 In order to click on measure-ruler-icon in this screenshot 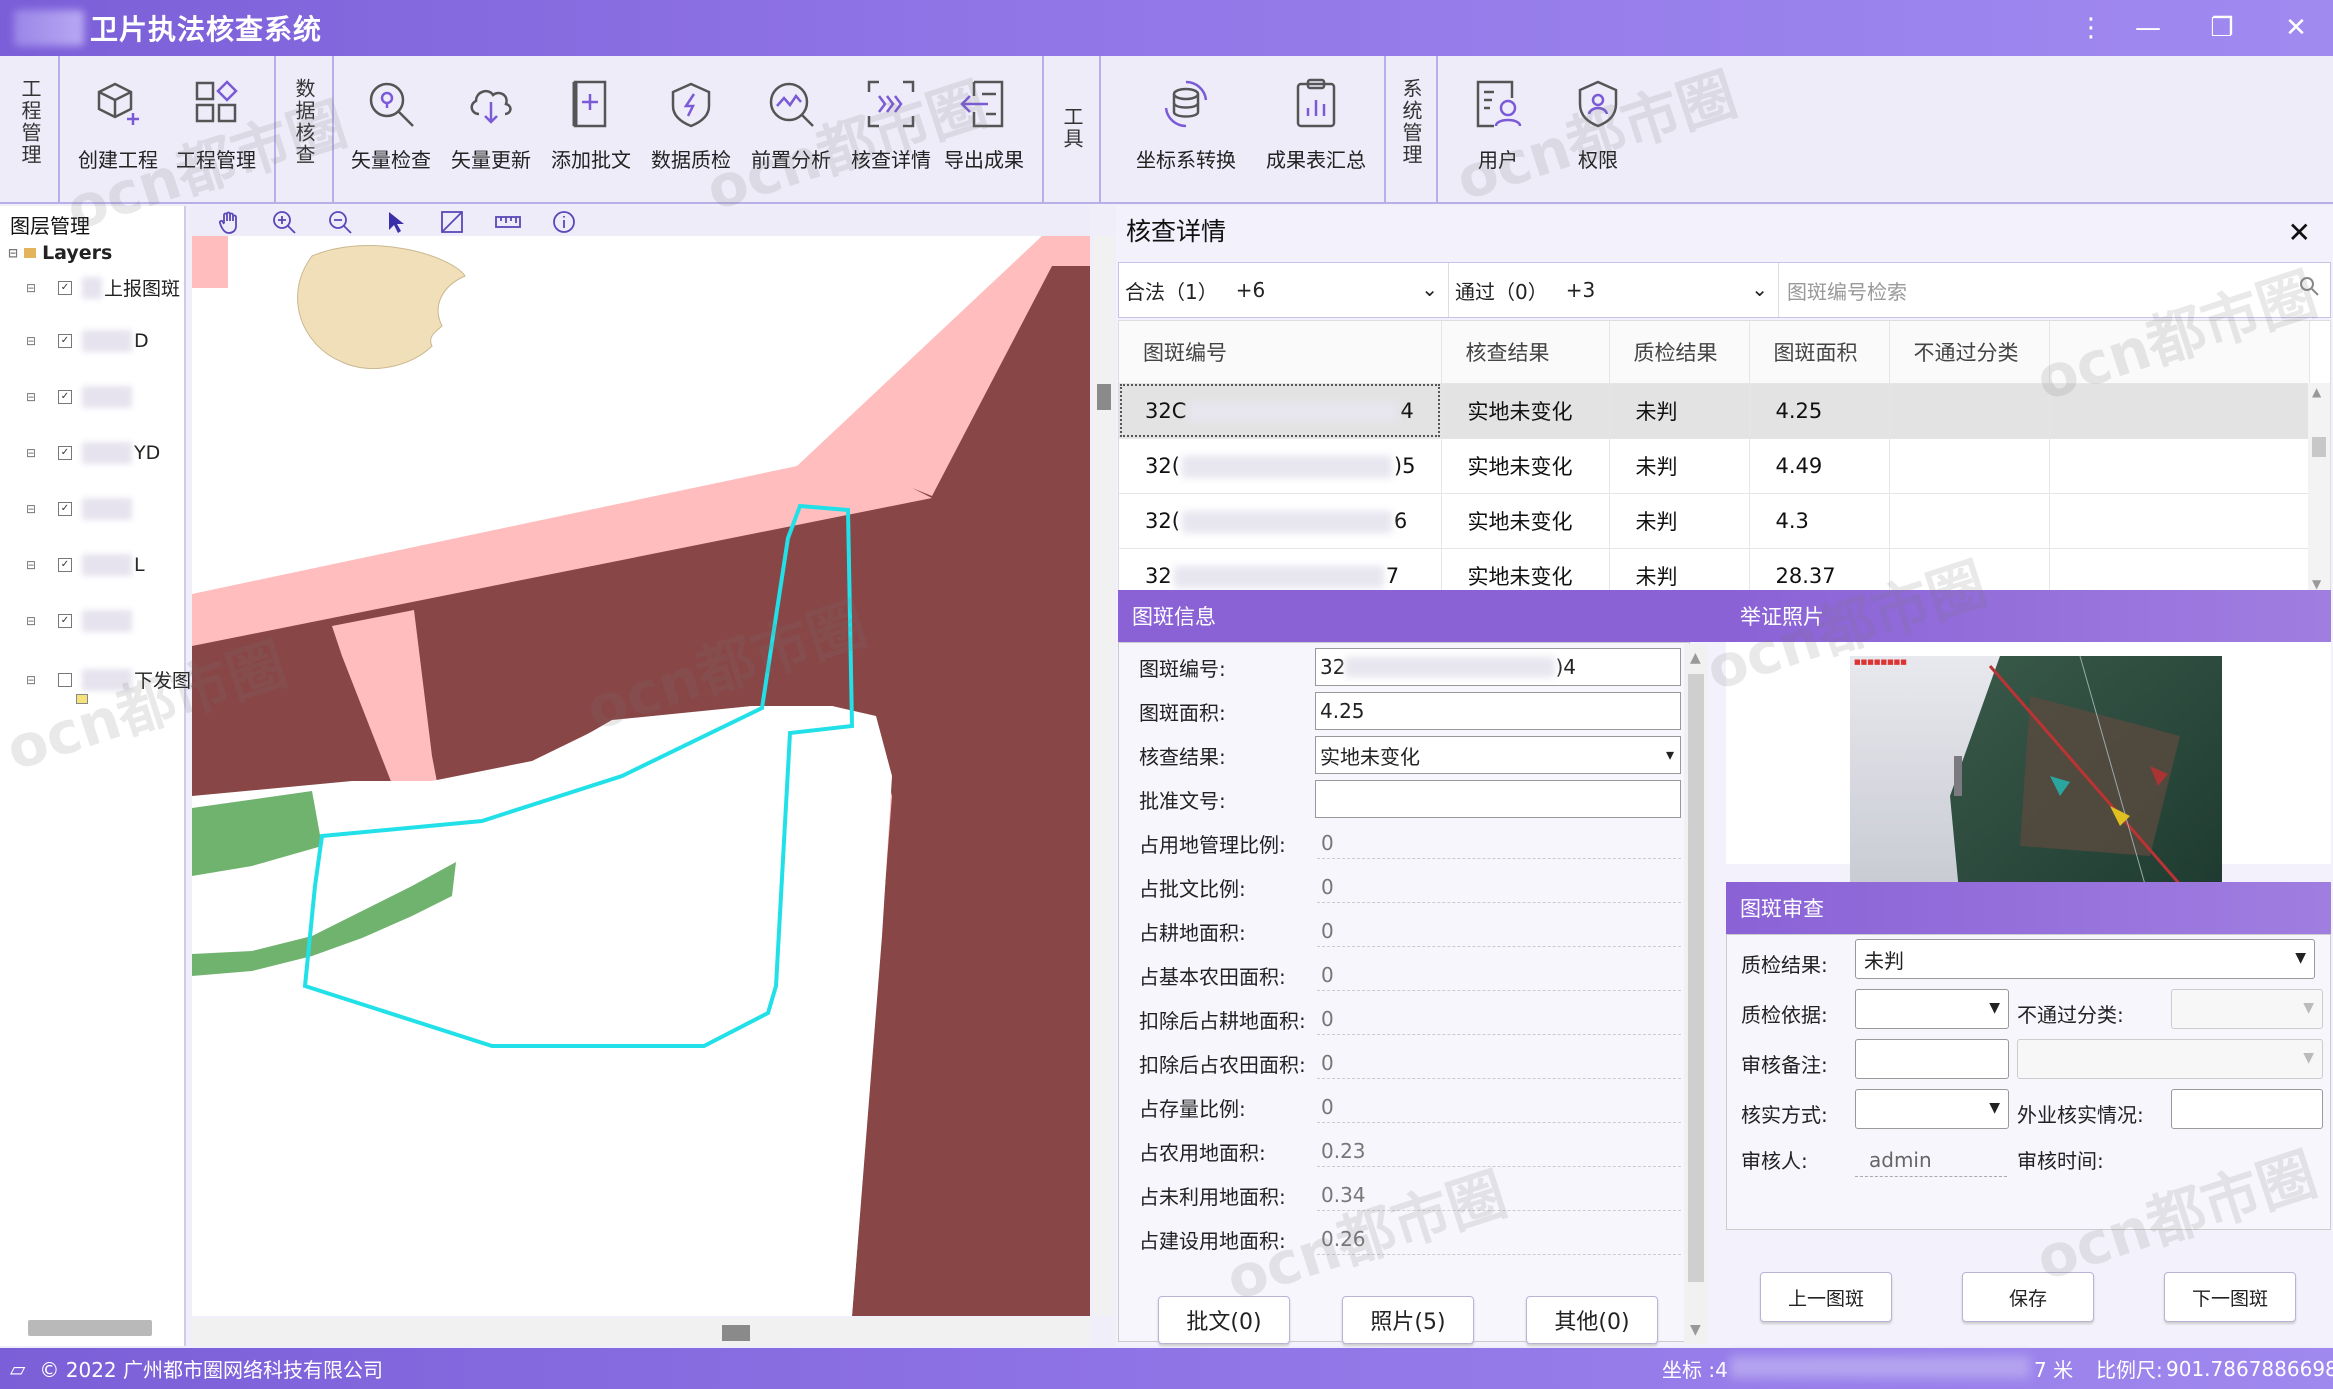, I will do `click(508, 222)`.